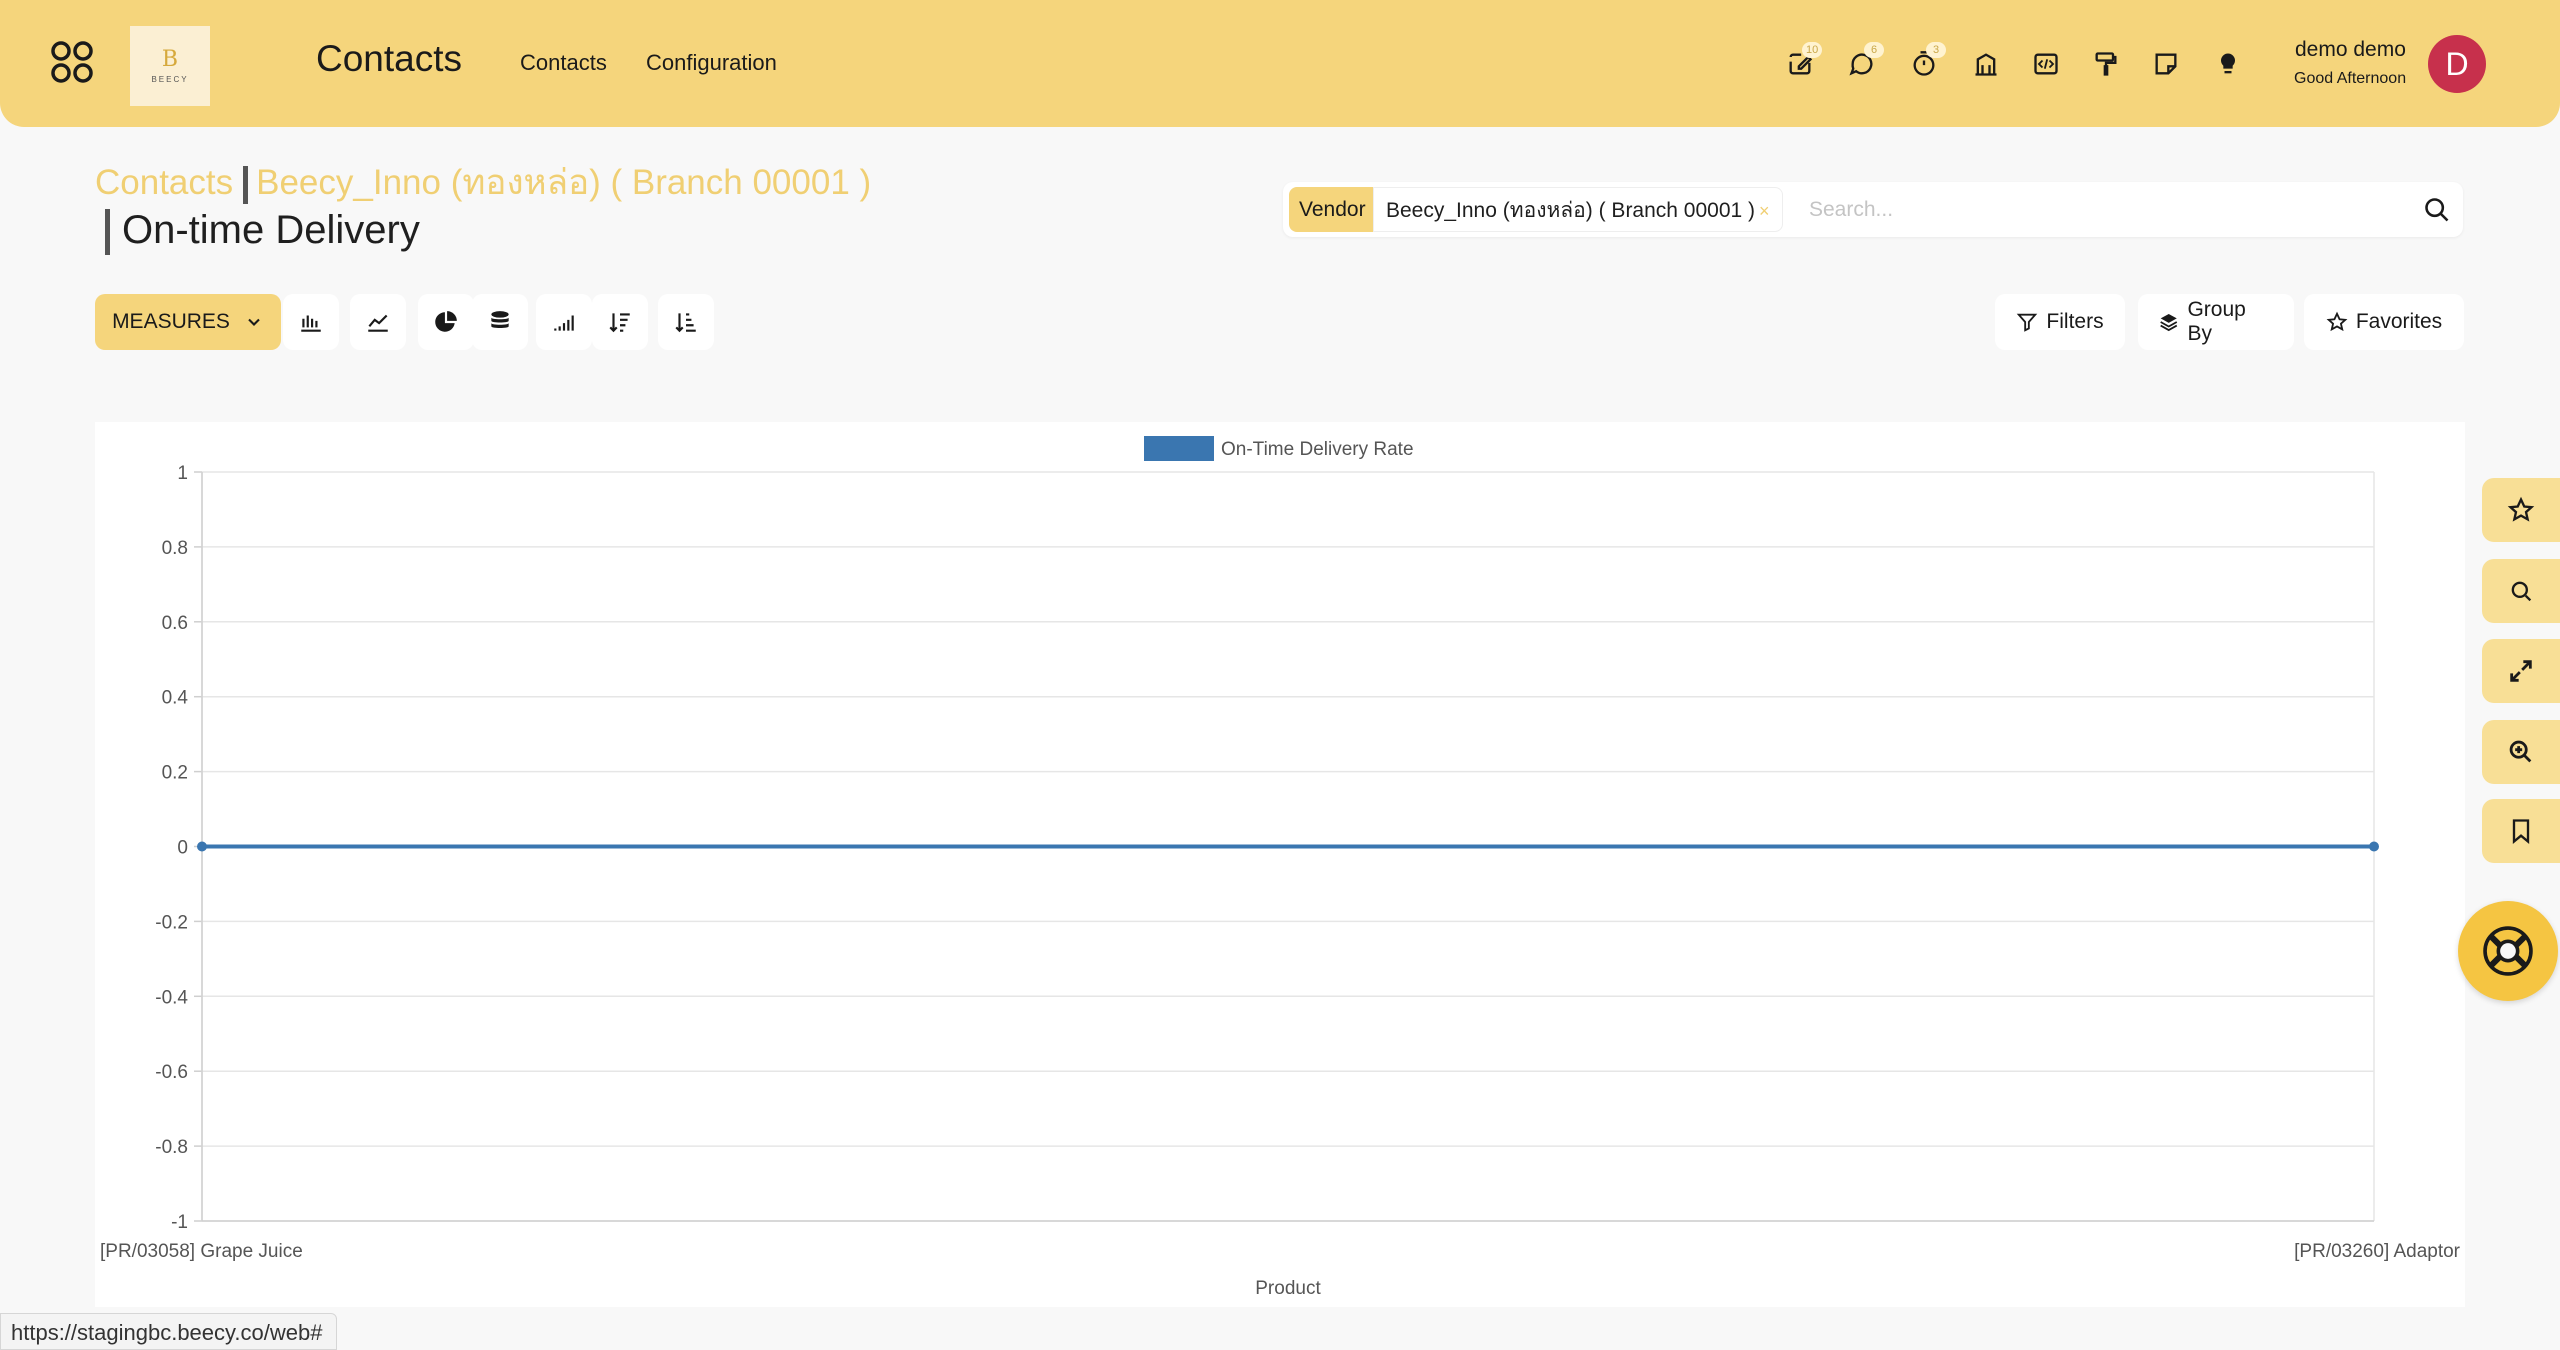 The height and width of the screenshot is (1350, 2560). I want to click on code-icon, so click(2046, 64).